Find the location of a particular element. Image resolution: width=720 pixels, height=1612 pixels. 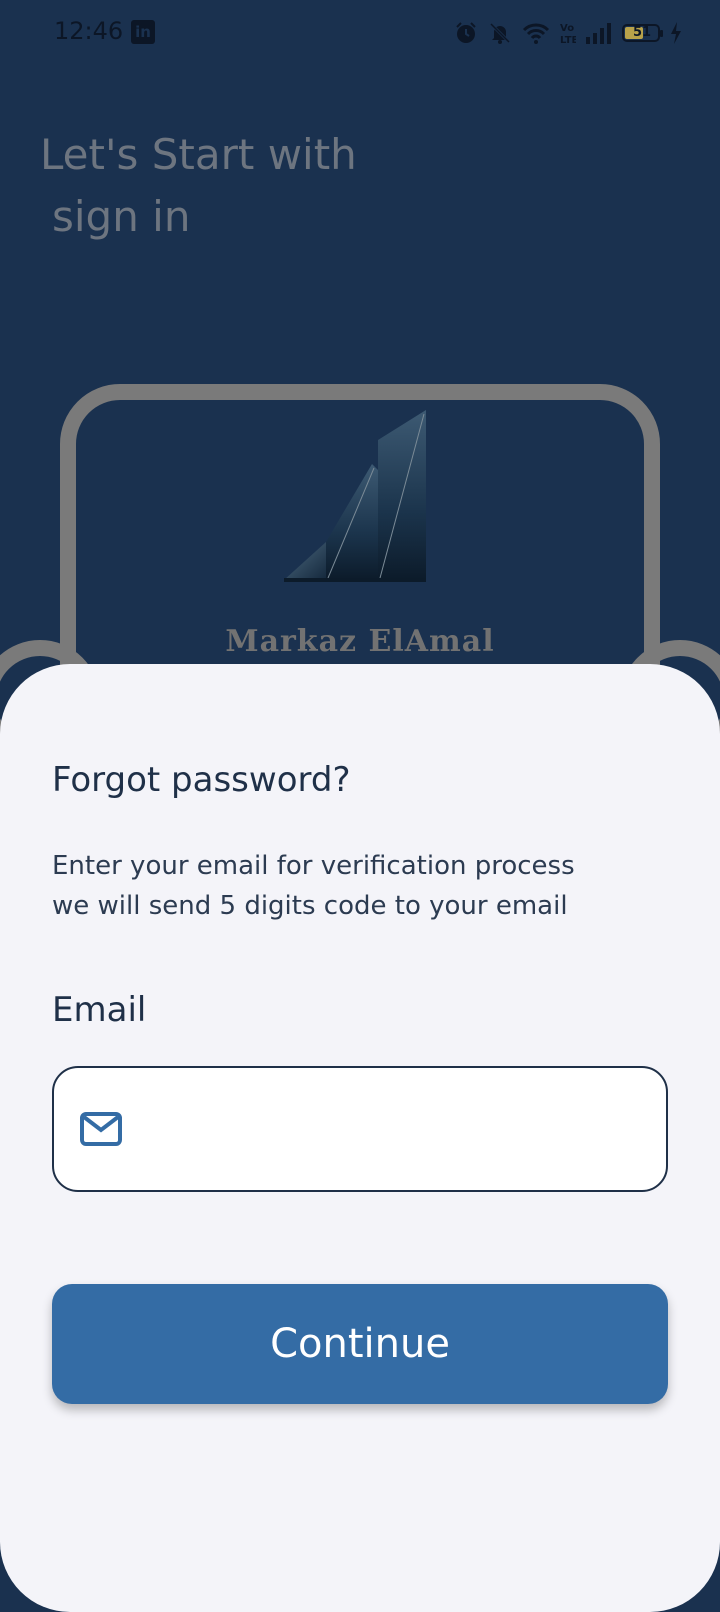

description-line-2: we will send 5 digits code to your email is located at coordinates (310, 906).